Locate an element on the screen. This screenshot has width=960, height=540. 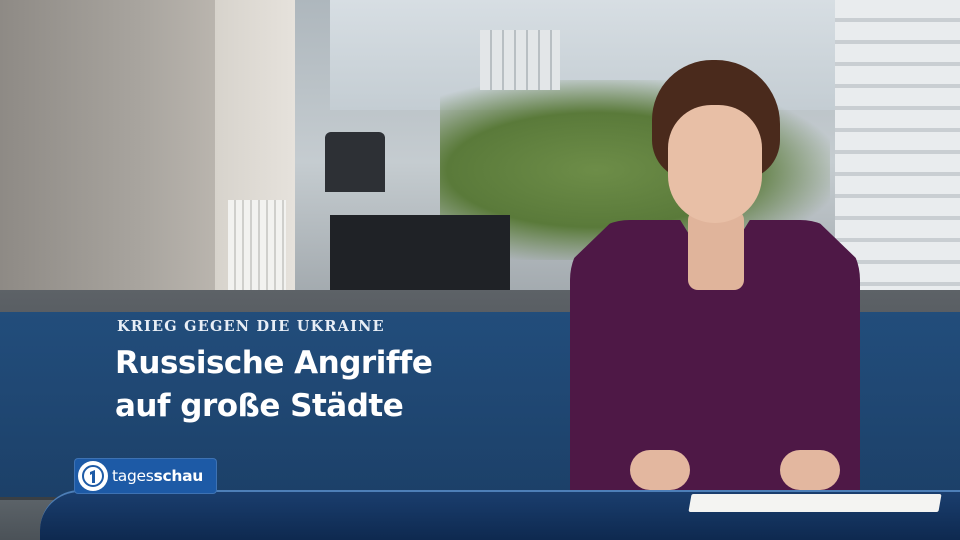
logo-text-regular: tages is located at coordinates (133, 476).